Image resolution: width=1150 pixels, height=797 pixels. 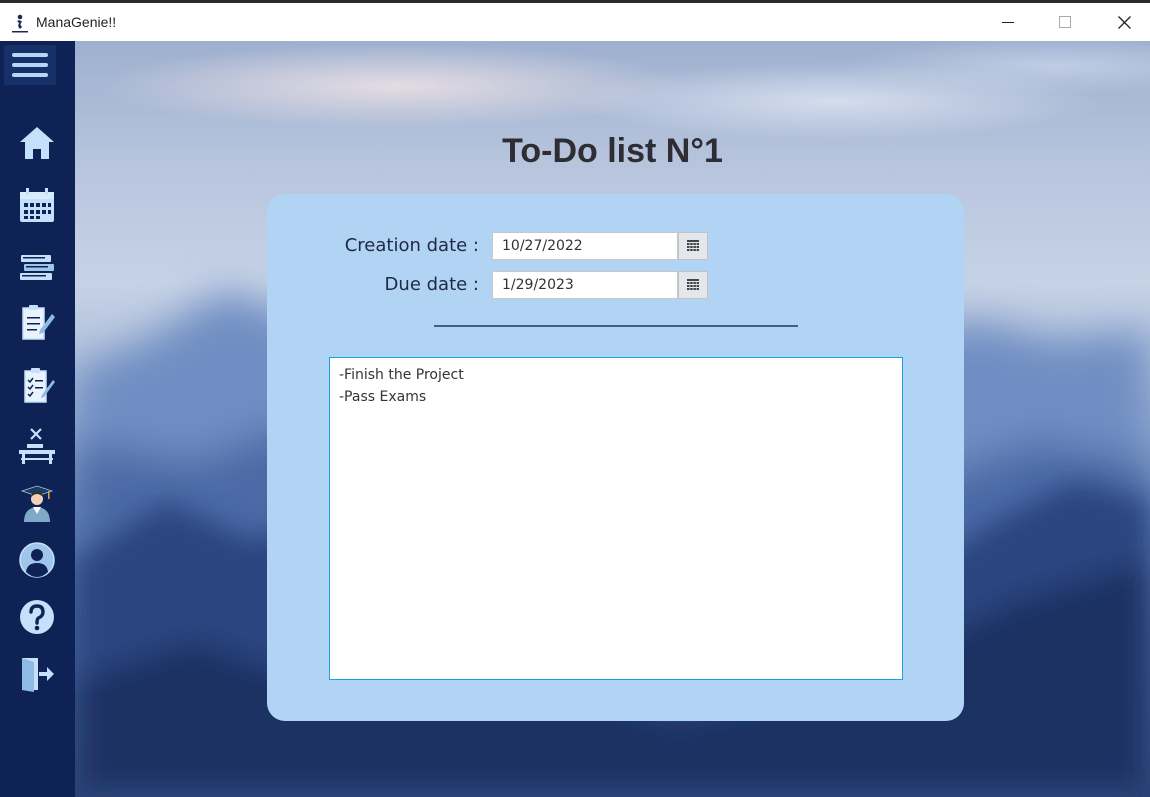 I want to click on window-title: ManaGenie!!, so click(x=76, y=22).